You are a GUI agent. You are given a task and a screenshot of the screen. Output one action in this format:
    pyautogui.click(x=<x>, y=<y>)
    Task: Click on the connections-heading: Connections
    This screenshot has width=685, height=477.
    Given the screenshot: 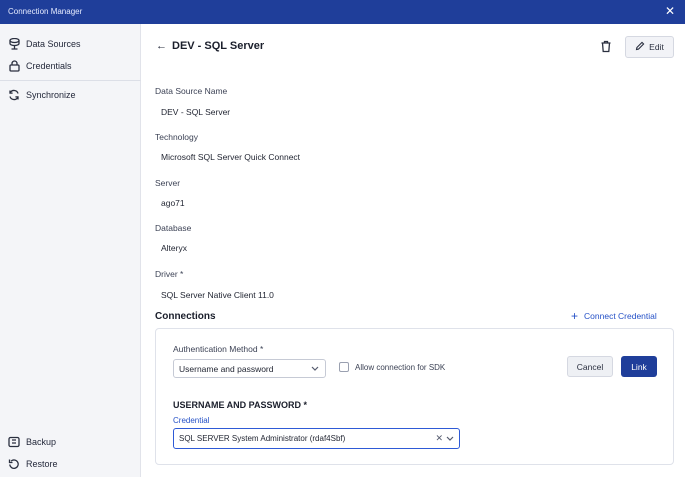 What is the action you would take?
    pyautogui.click(x=185, y=316)
    